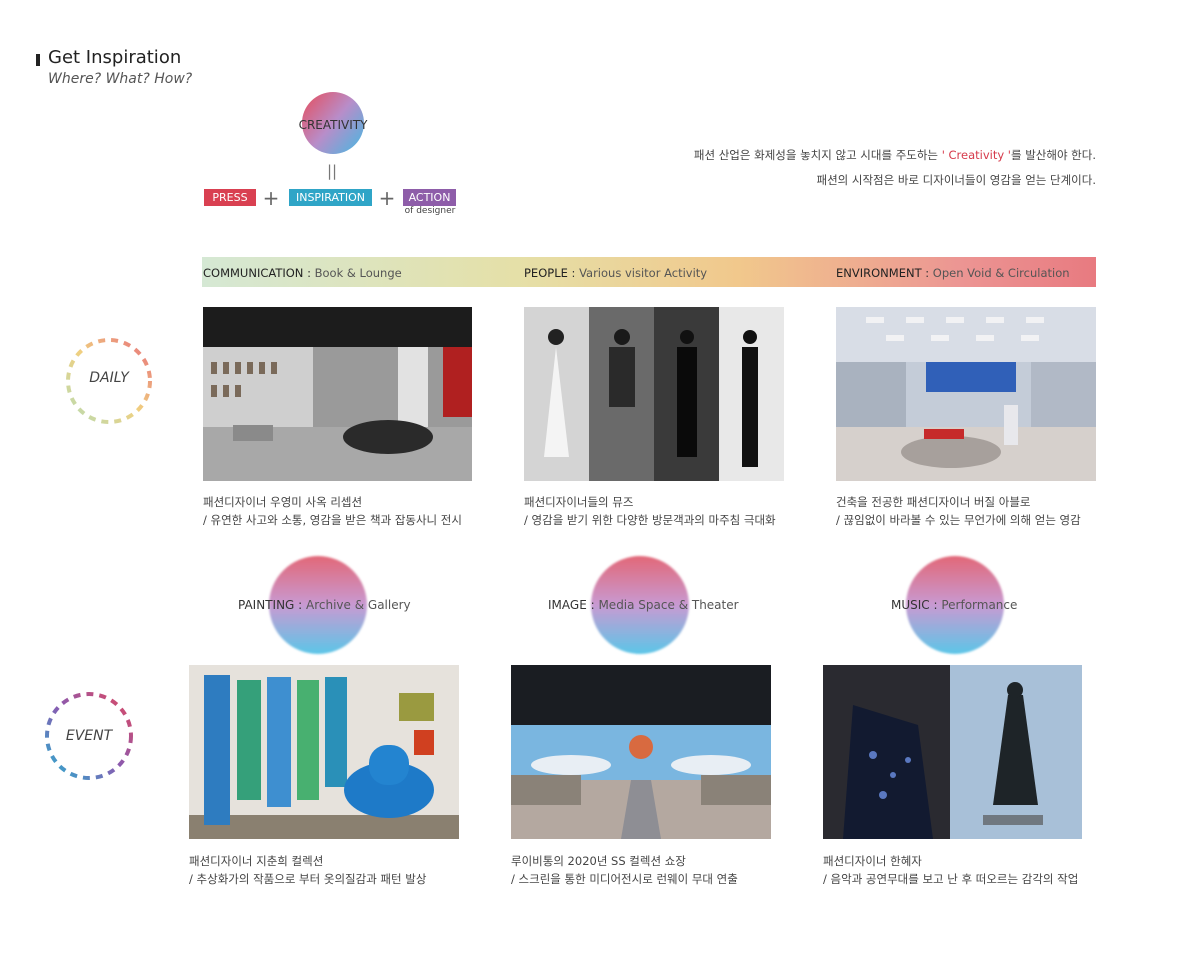 This screenshot has width=1200, height=960. Describe the element at coordinates (337, 394) in the screenshot. I see `daily-photo-reception` at that location.